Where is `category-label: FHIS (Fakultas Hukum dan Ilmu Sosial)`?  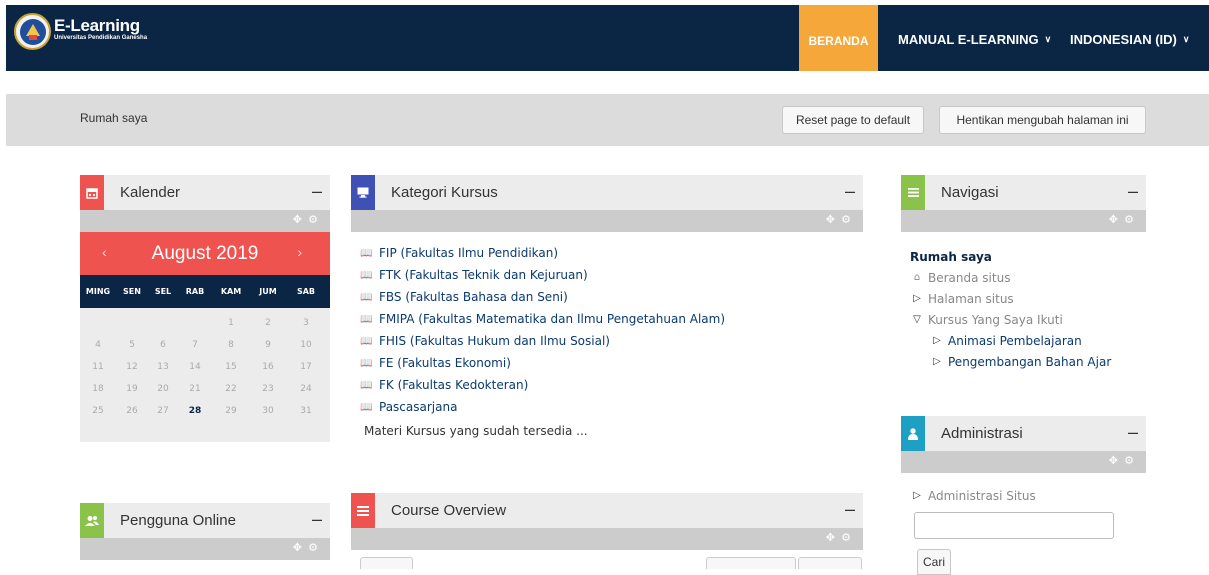
category-label: FHIS (Fakultas Hukum dan Ilmu Sosial) is located at coordinates (494, 341).